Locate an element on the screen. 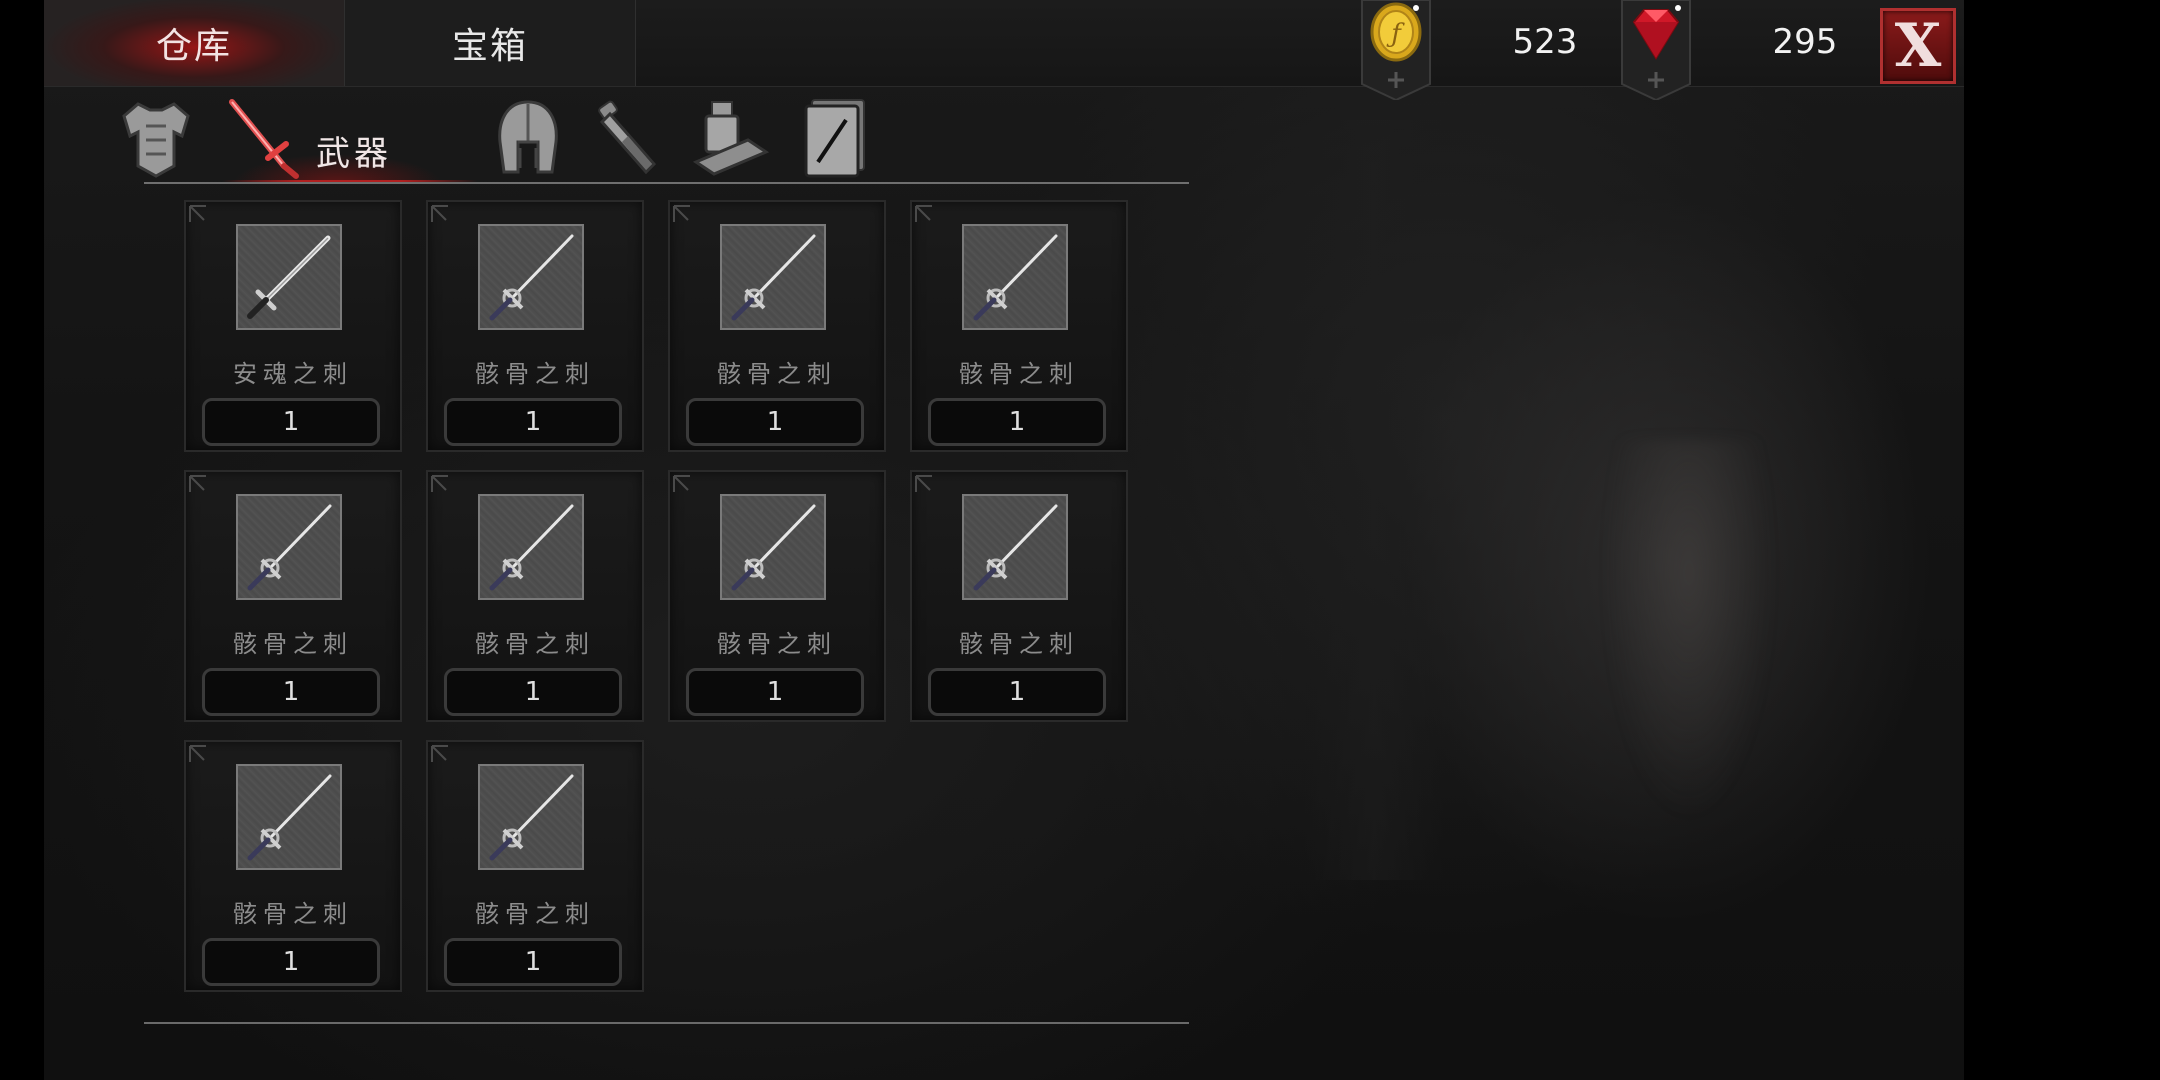 The width and height of the screenshot is (2160, 1080). background-character is located at coordinates (1689, 630).